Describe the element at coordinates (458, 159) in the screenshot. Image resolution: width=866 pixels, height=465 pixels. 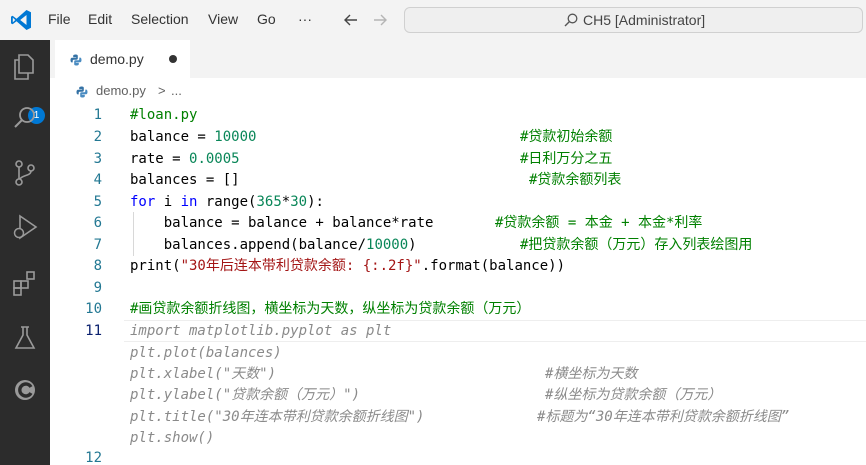
I see `code-line: 3 rate = 0.0005 #日利万分之五` at that location.